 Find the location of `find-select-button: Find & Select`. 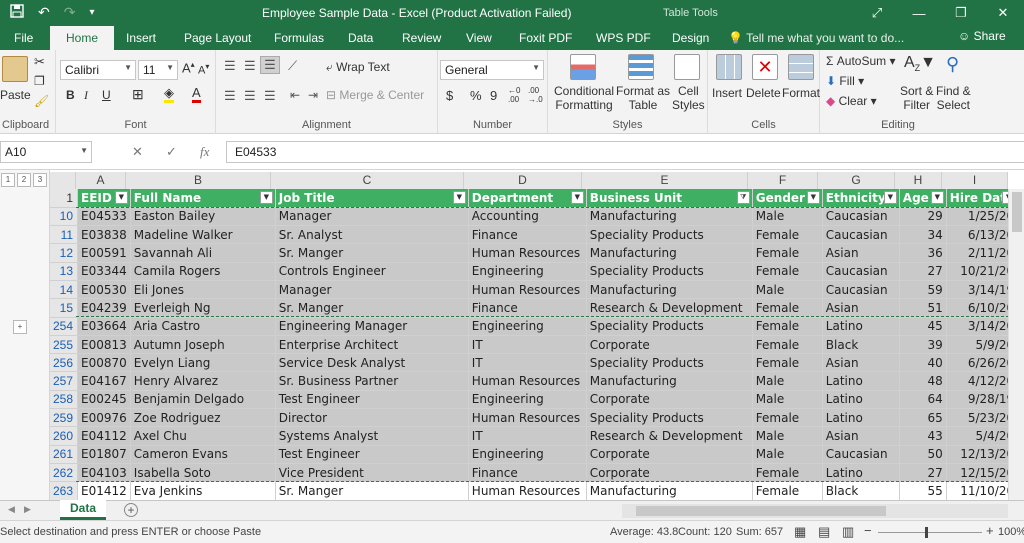

find-select-button: Find & Select is located at coordinates (953, 98).